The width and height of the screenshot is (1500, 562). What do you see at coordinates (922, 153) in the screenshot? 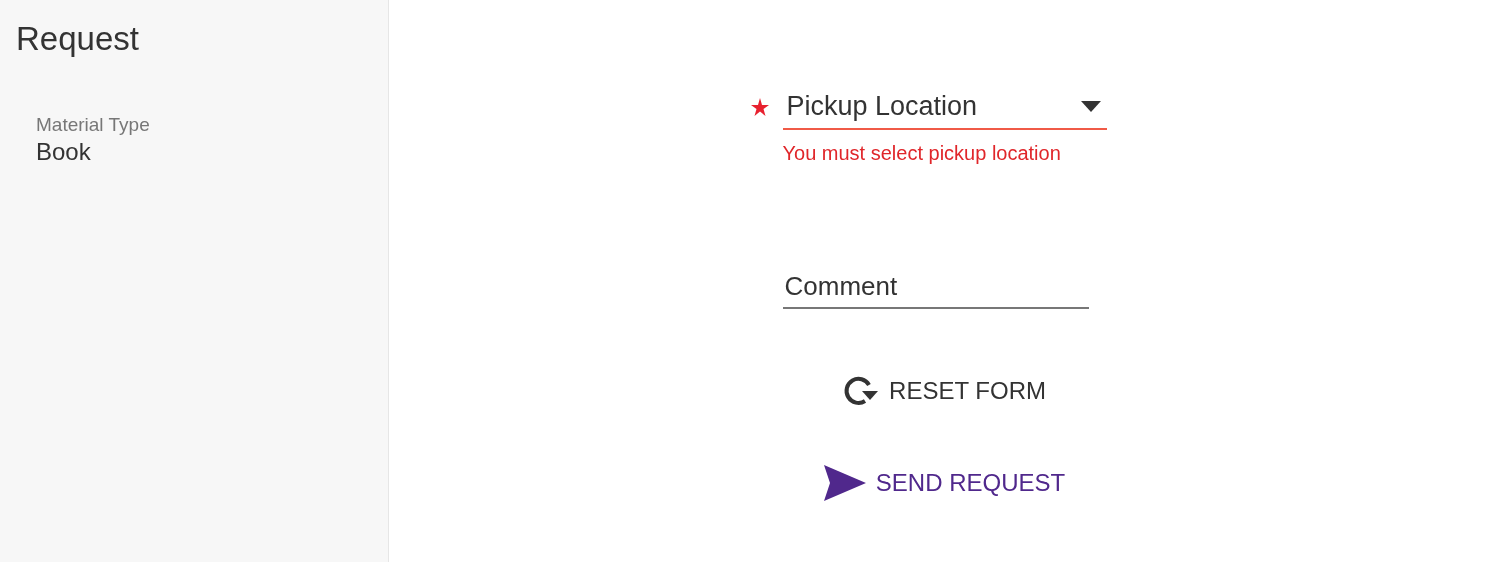
I see `error-message: You must select pickup location` at bounding box center [922, 153].